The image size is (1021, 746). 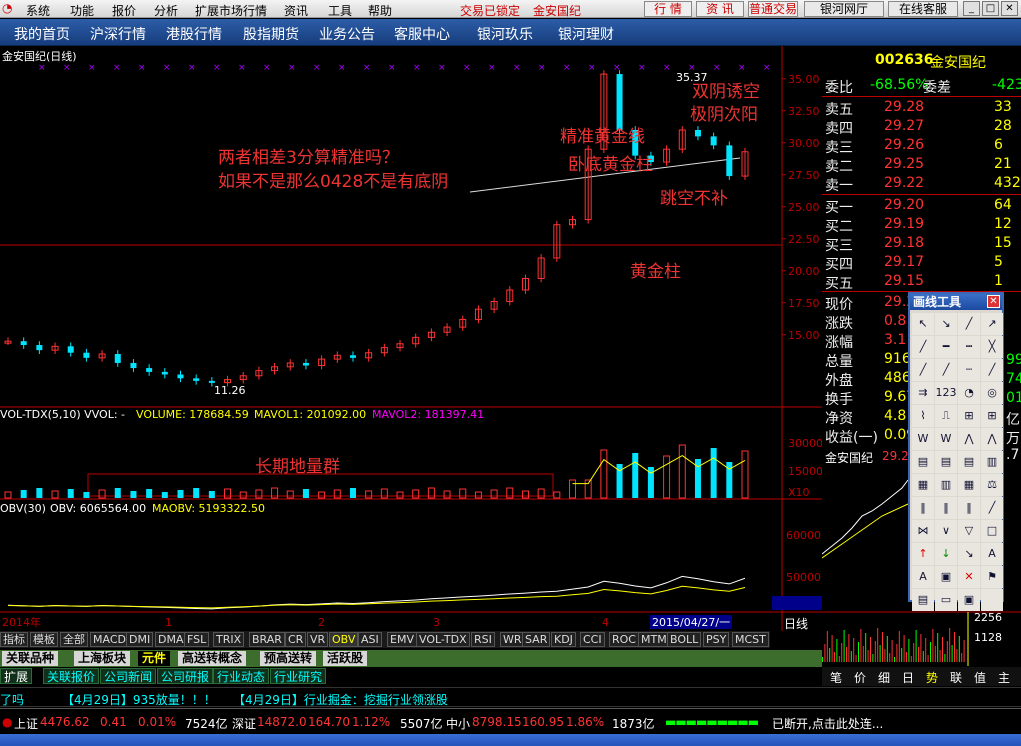 I want to click on indicator-tab: BOLL, so click(x=684, y=639).